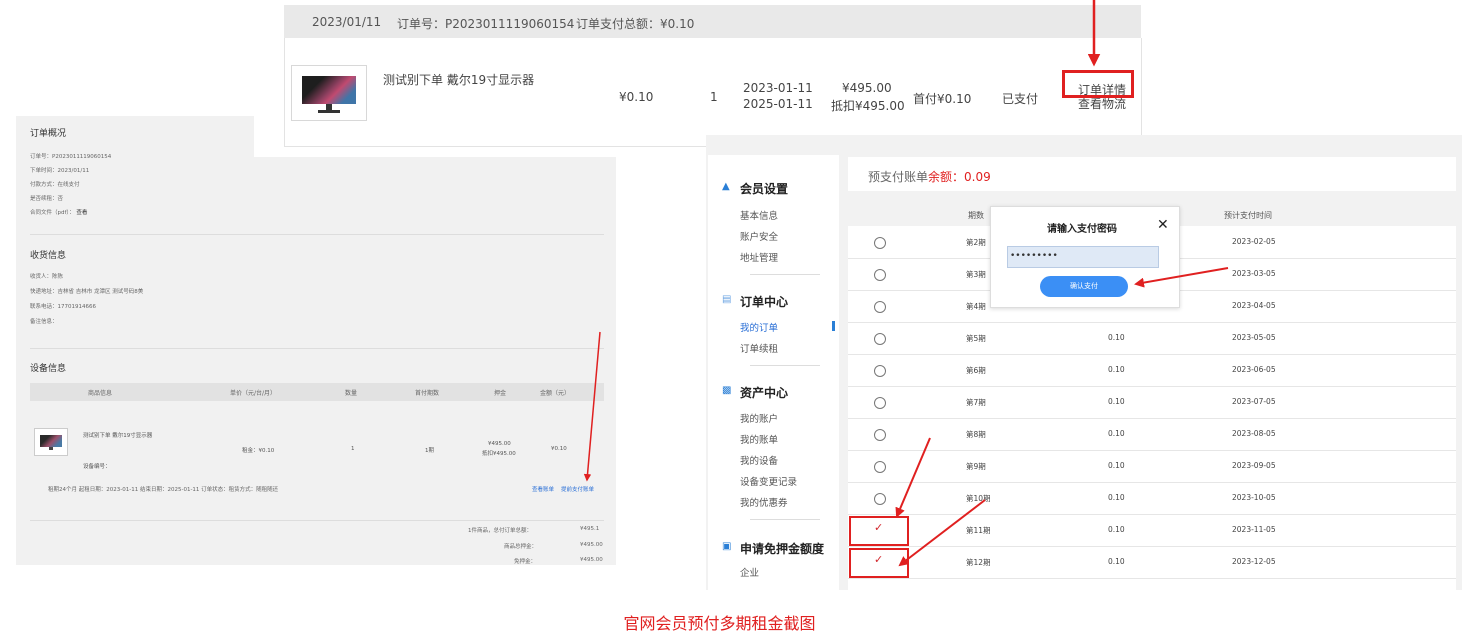 Image resolution: width=1479 pixels, height=635 pixels. Describe the element at coordinates (764, 502) in the screenshot. I see `sidebar-item-coupons: 我的优惠券` at that location.